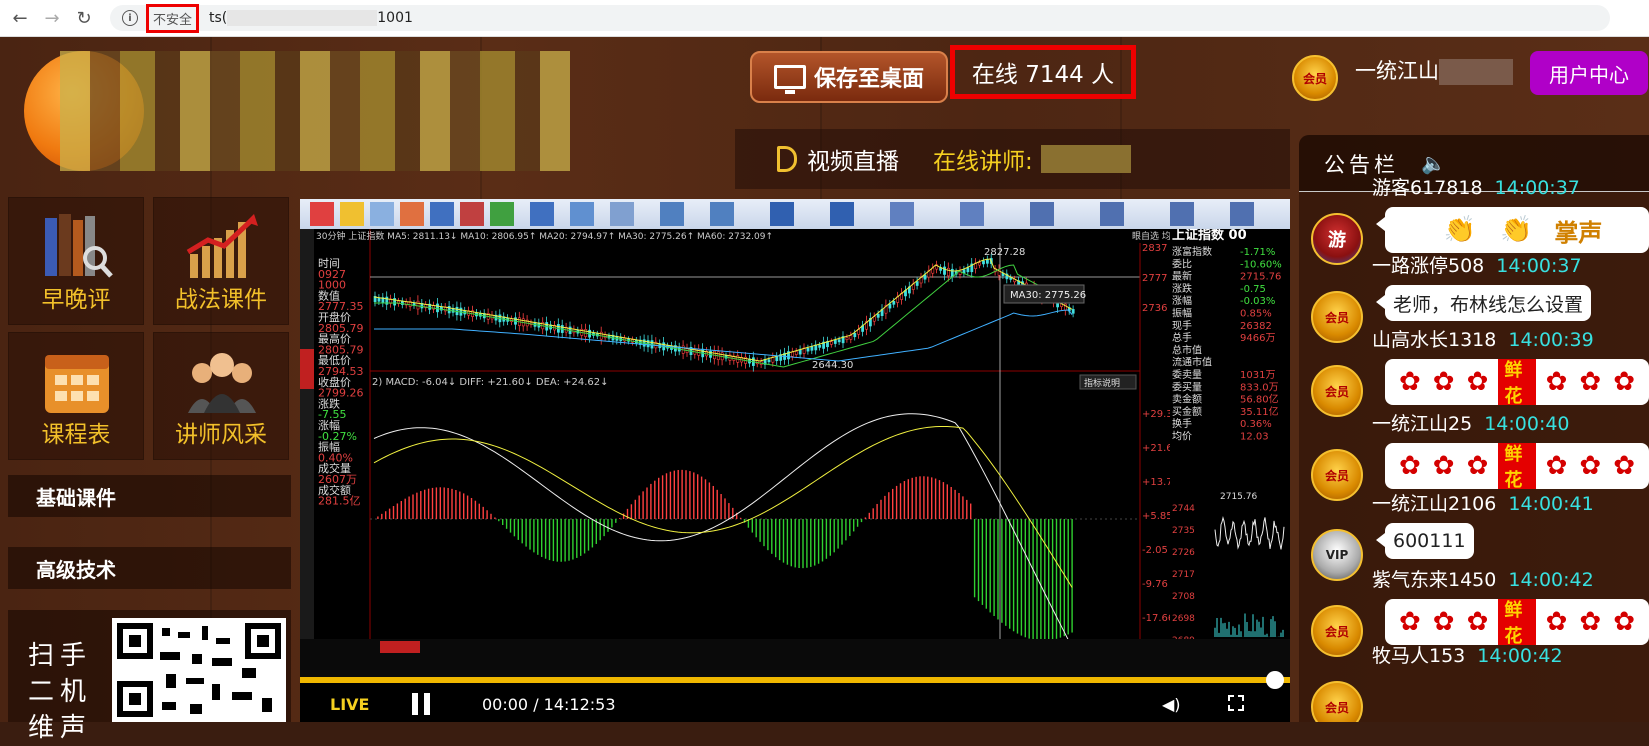  I want to click on panel-value: -1.71%, so click(1257, 252).